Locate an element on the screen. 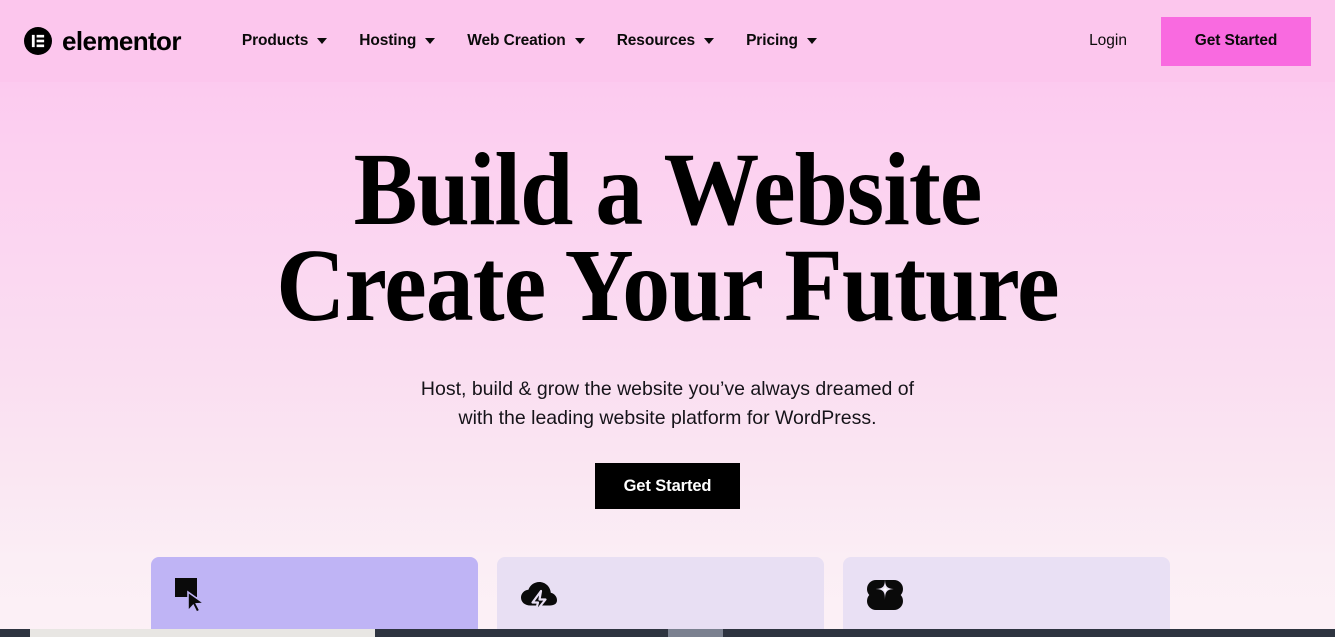 The image size is (1335, 637). nav-label: Products is located at coordinates (275, 40).